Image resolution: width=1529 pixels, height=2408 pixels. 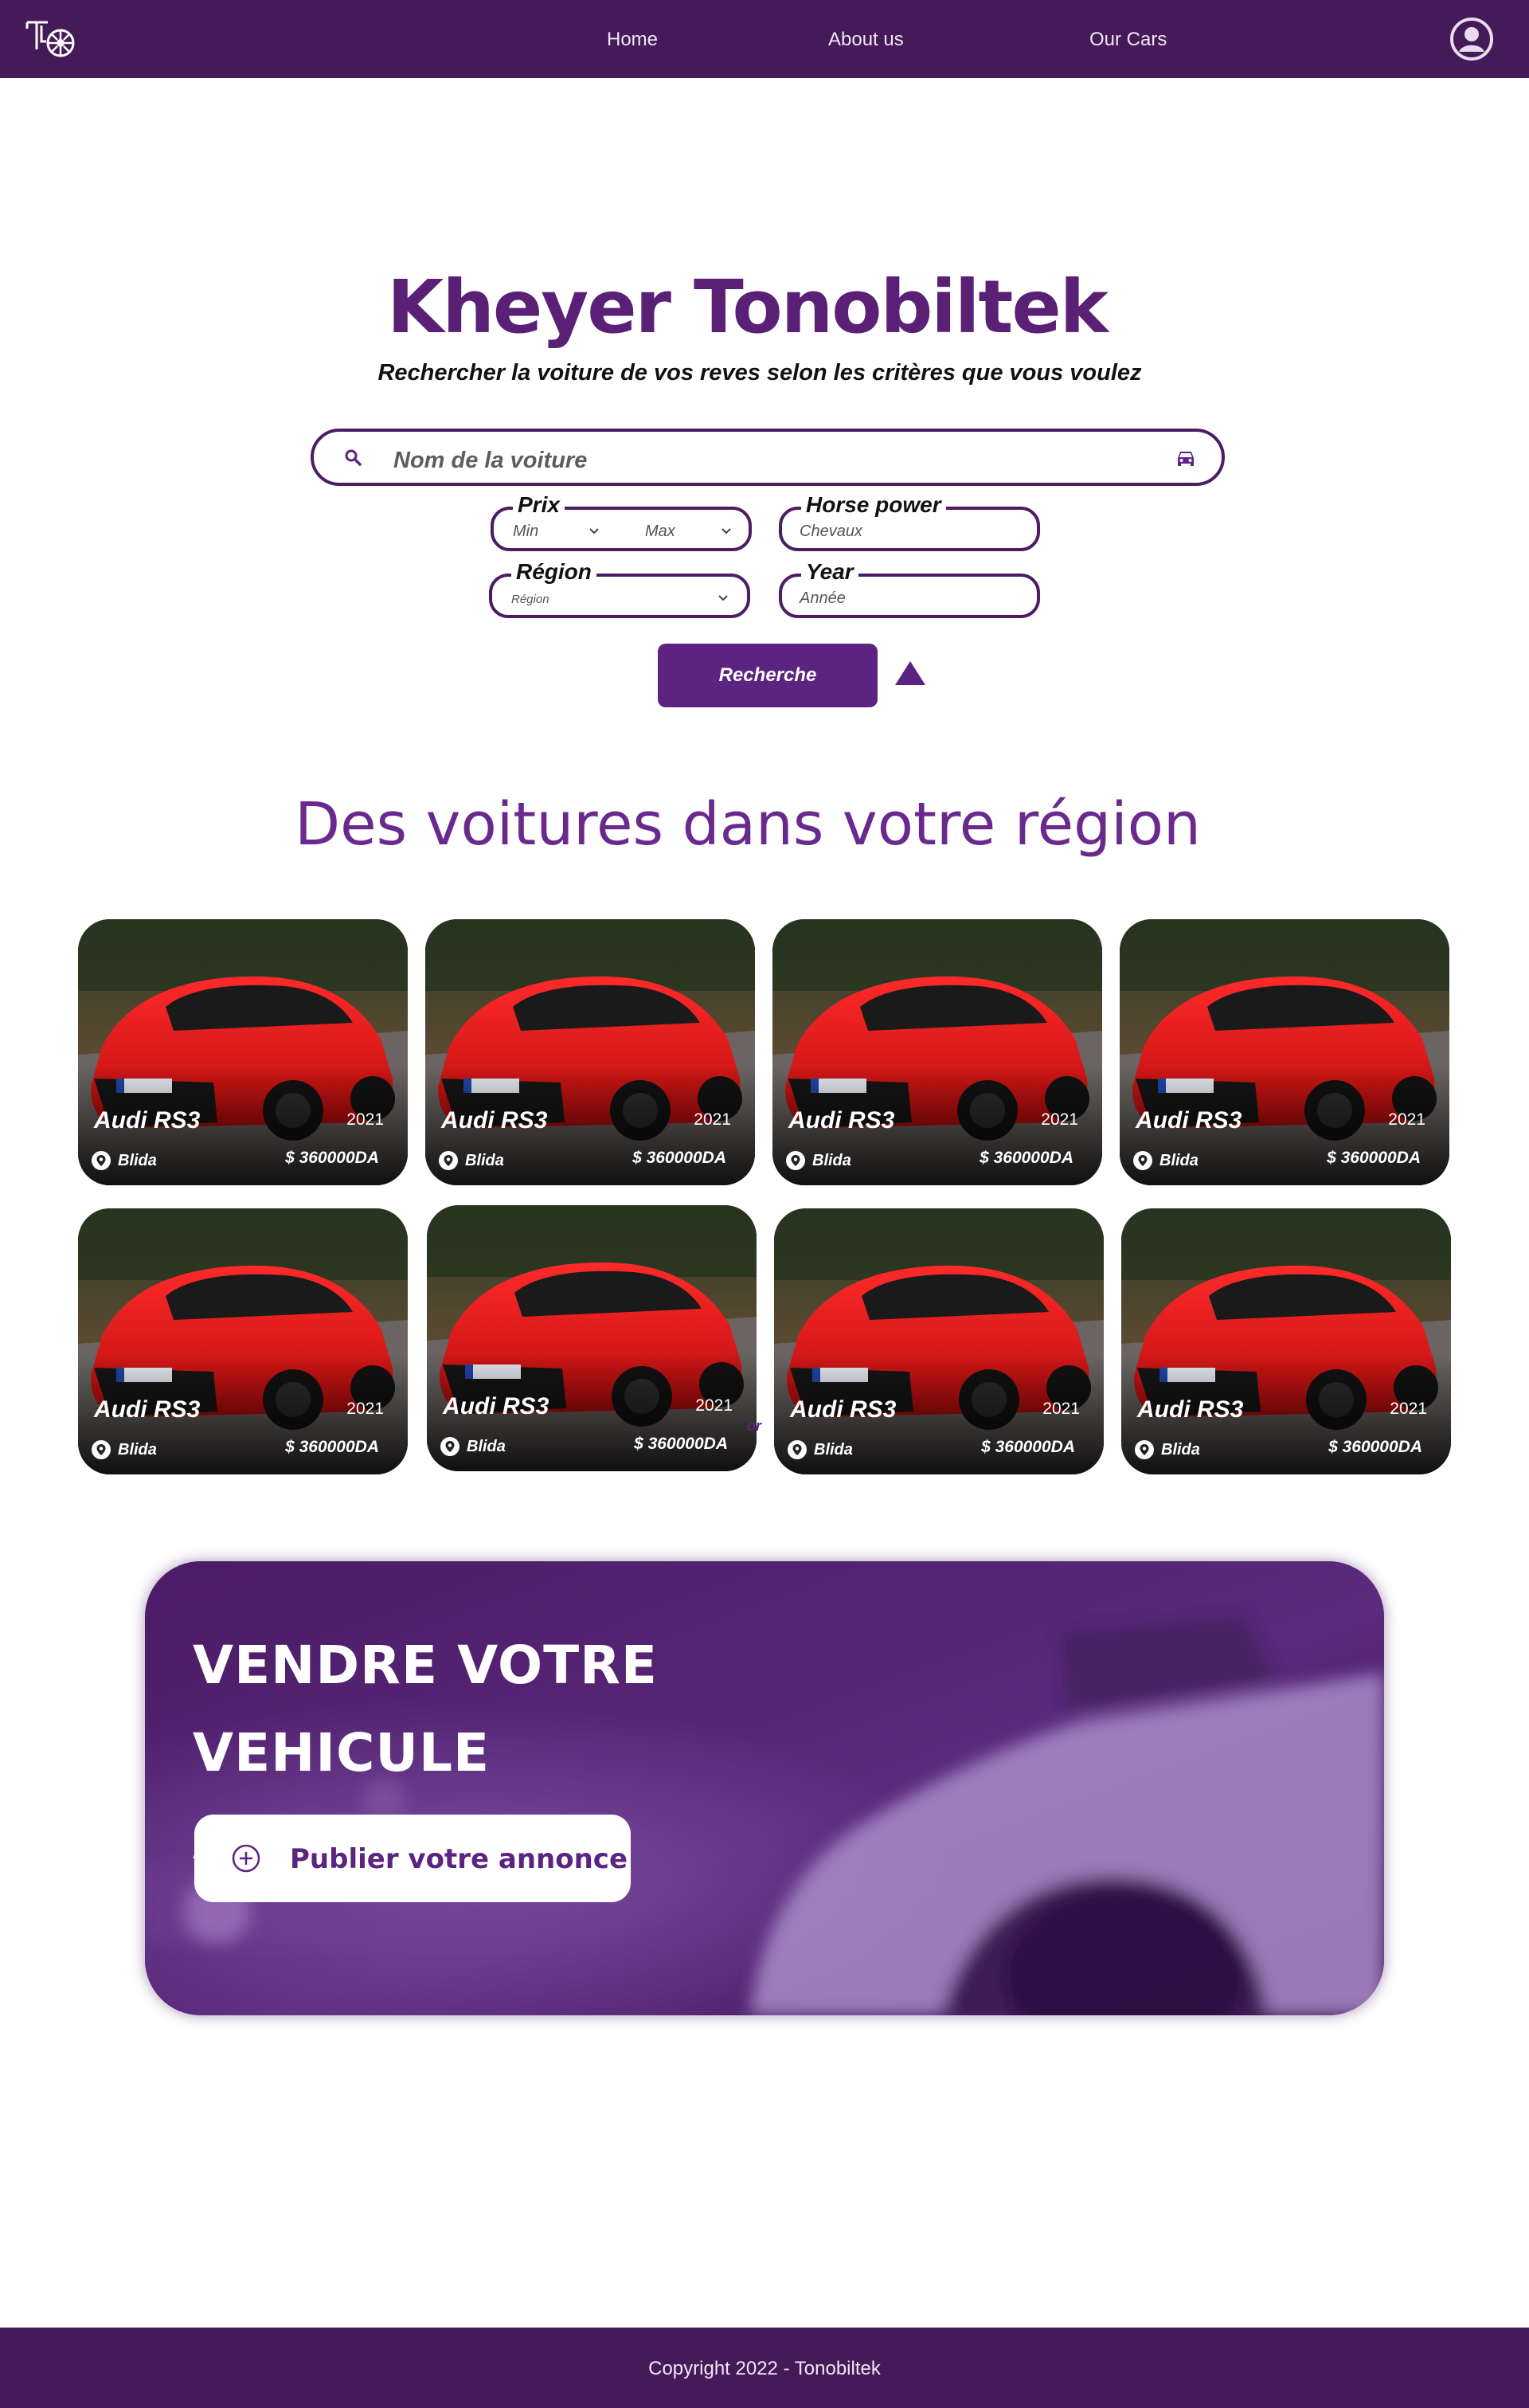 What do you see at coordinates (909, 589) in the screenshot?
I see `year-filter: Year Année` at bounding box center [909, 589].